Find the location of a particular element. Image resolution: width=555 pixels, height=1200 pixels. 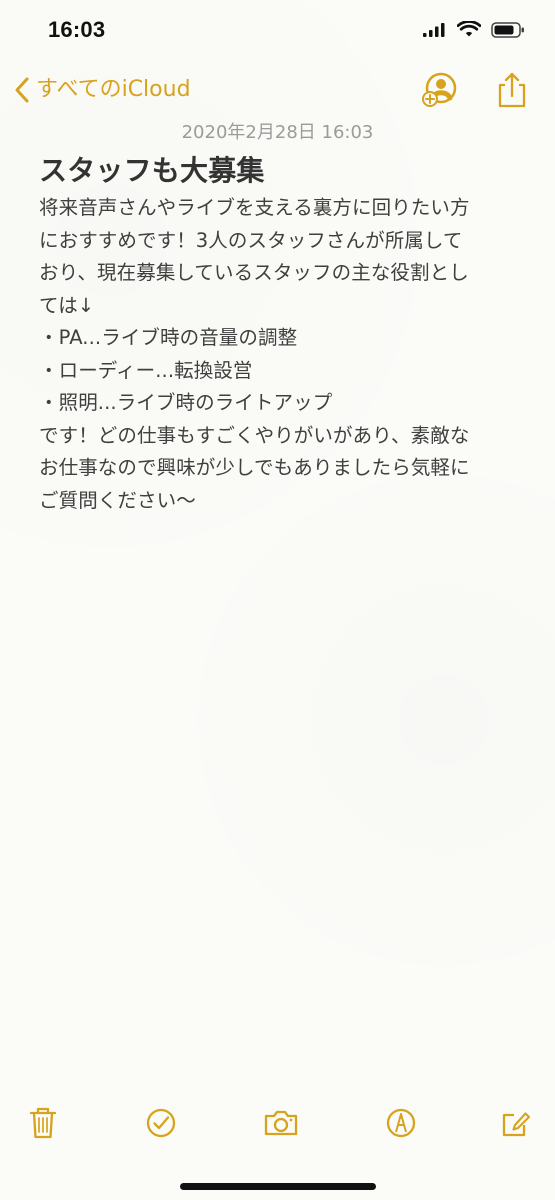

camera-icon is located at coordinates (281, 1123).